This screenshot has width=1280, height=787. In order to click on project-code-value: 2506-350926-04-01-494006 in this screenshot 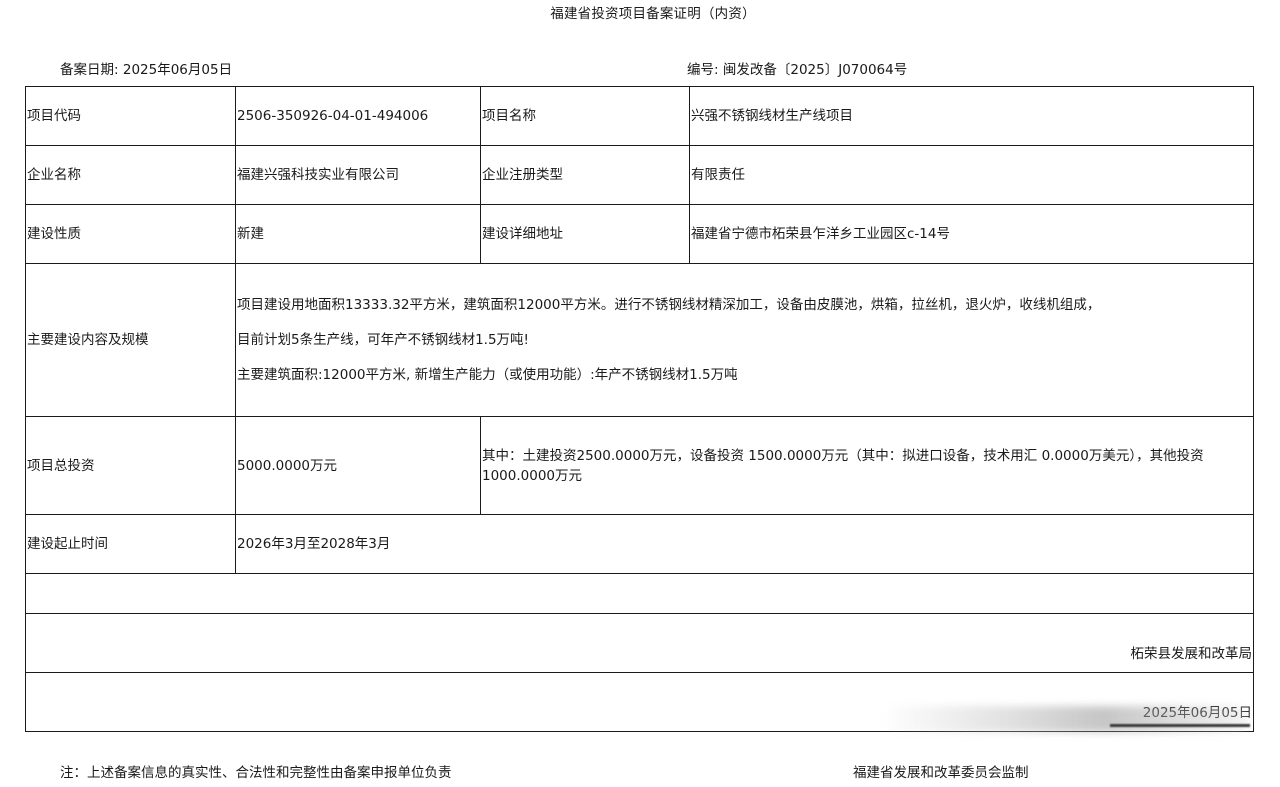, I will do `click(358, 116)`.